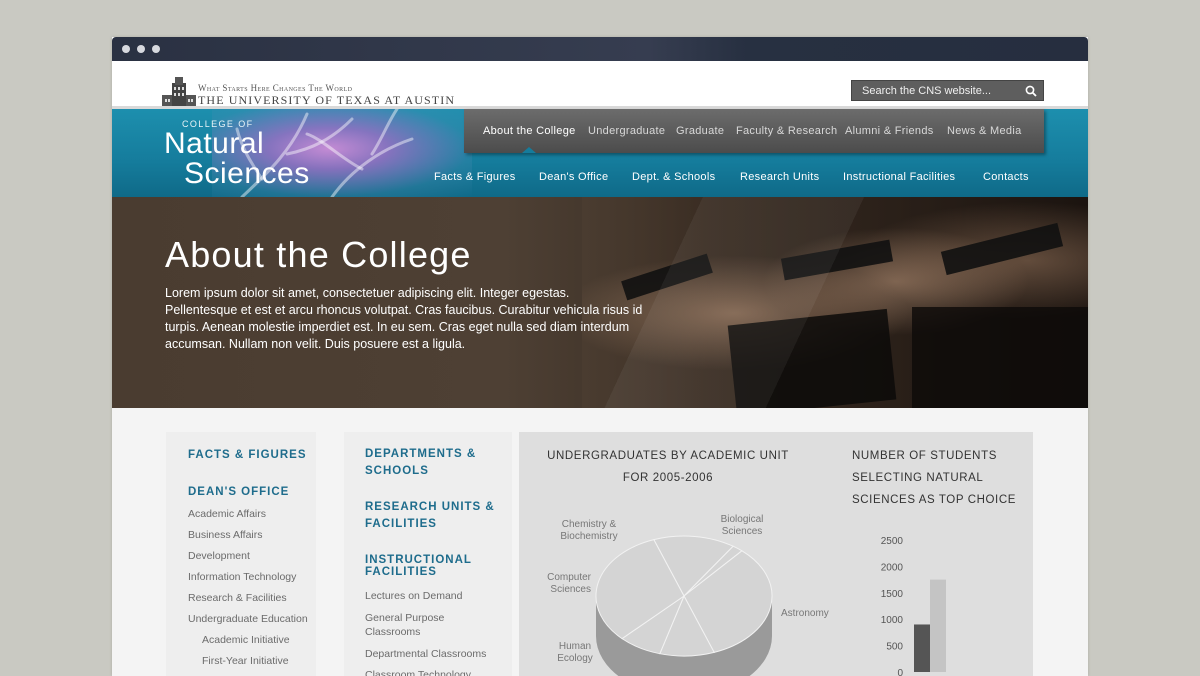 The image size is (1200, 676). What do you see at coordinates (275, 88) in the screenshot?
I see `tagline: What Starts Here Changes The World` at bounding box center [275, 88].